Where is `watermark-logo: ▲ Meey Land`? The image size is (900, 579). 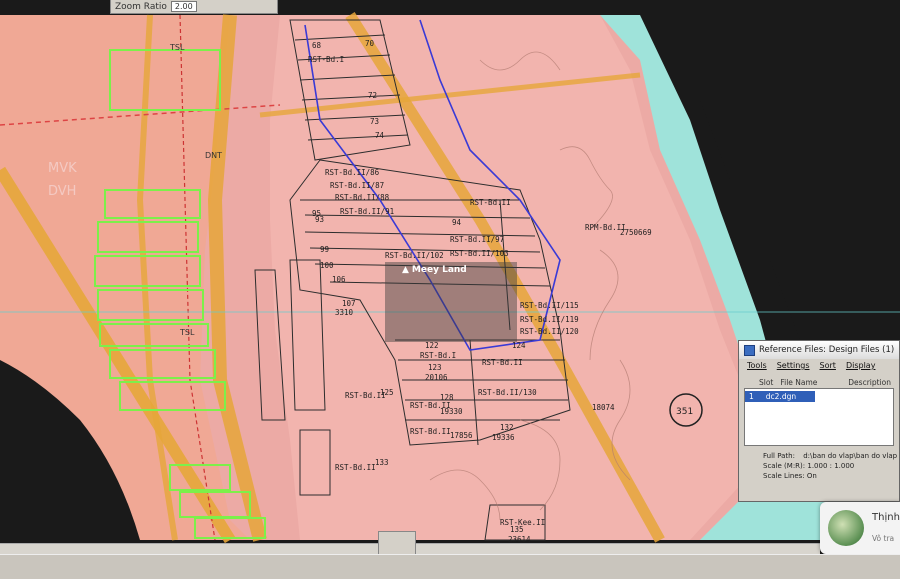 watermark-logo: ▲ Meey Land is located at coordinates (434, 270).